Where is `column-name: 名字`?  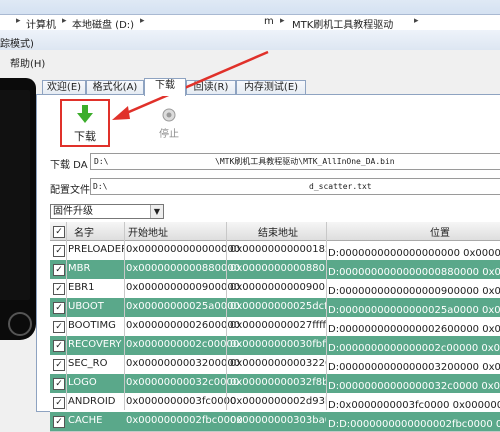 column-name: 名字 is located at coordinates (84, 231).